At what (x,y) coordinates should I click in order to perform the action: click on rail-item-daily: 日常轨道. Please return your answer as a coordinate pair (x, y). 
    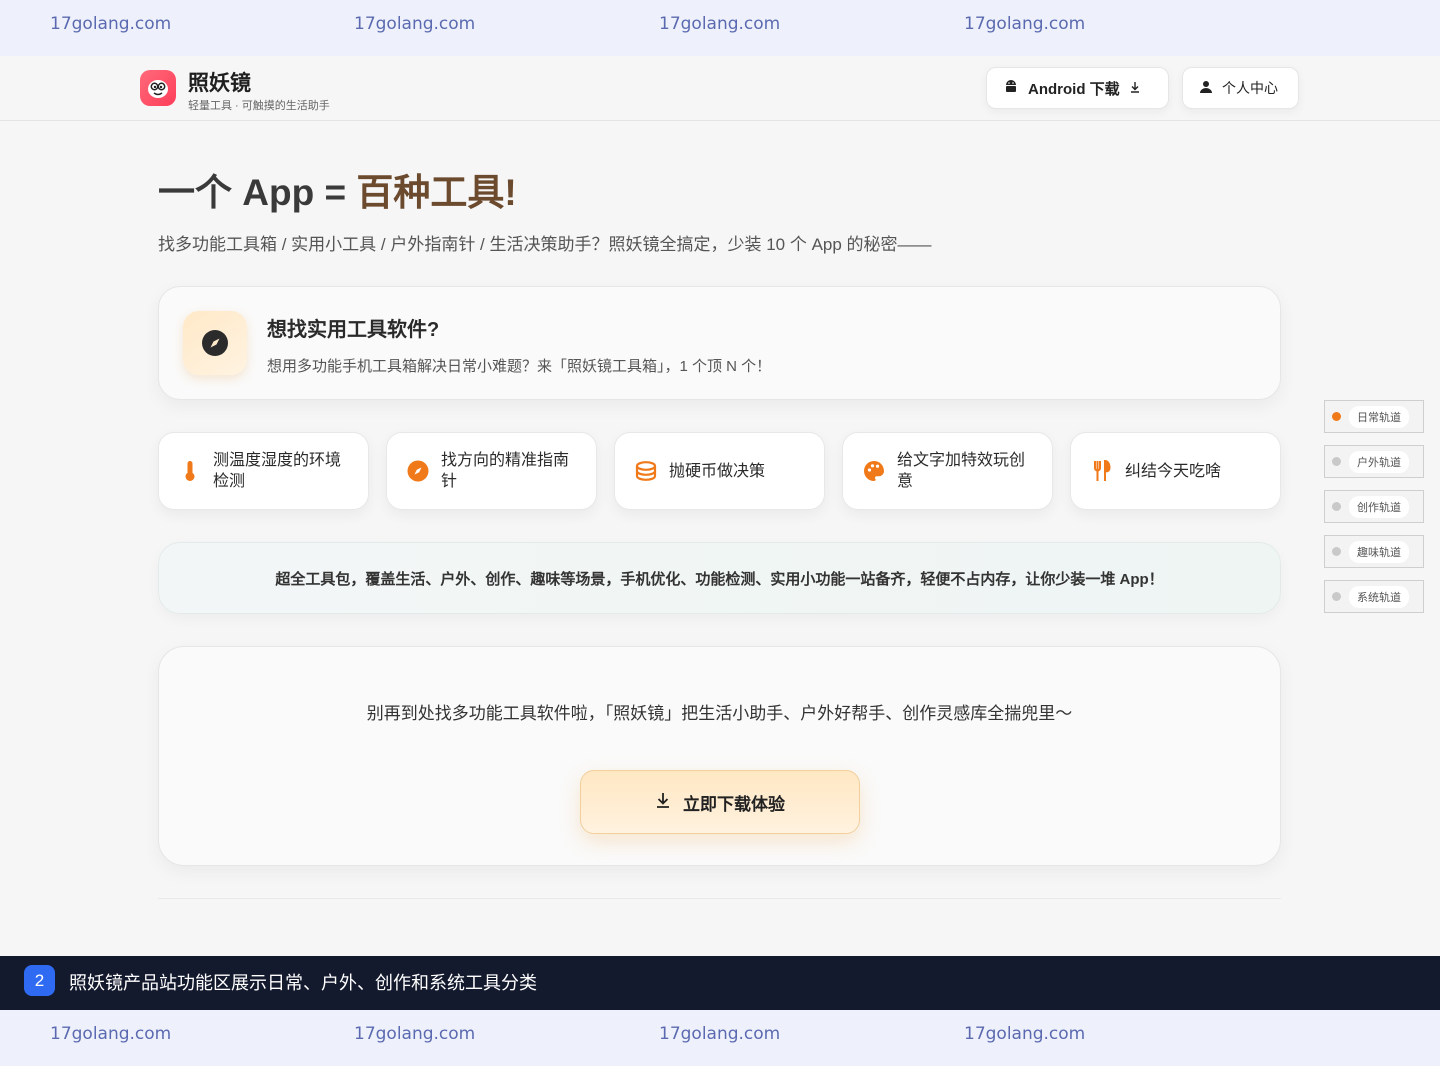
    Looking at the image, I should click on (1374, 416).